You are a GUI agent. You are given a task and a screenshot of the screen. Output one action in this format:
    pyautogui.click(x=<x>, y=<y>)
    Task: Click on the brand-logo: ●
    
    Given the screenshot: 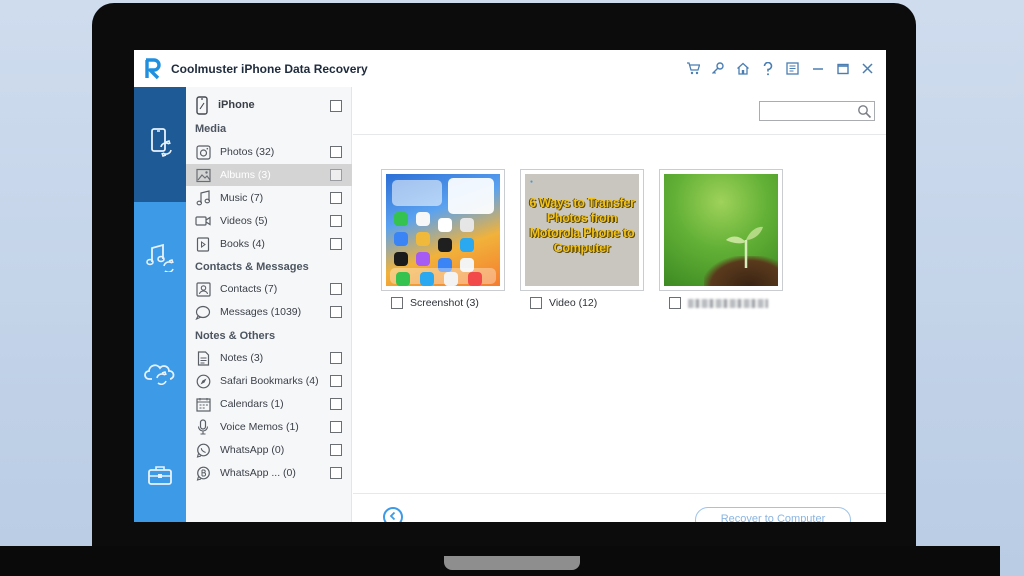 What is the action you would take?
    pyautogui.click(x=532, y=182)
    